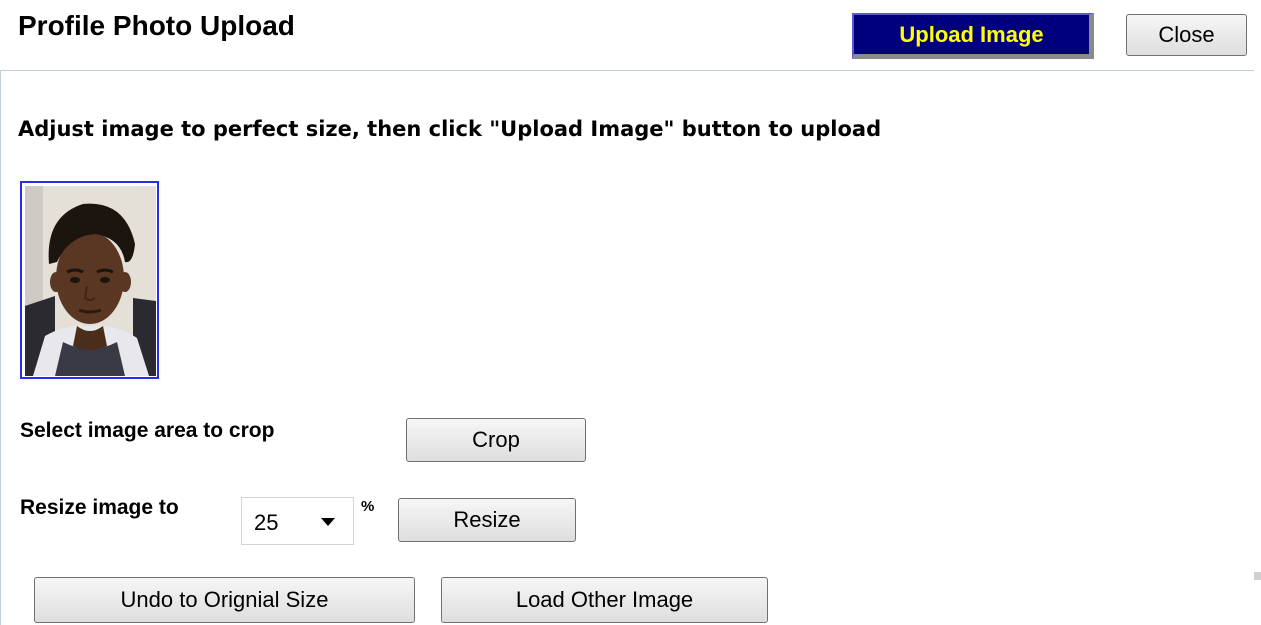 This screenshot has width=1261, height=625. What do you see at coordinates (604, 600) in the screenshot?
I see `load-other-image-button: Load Other Image` at bounding box center [604, 600].